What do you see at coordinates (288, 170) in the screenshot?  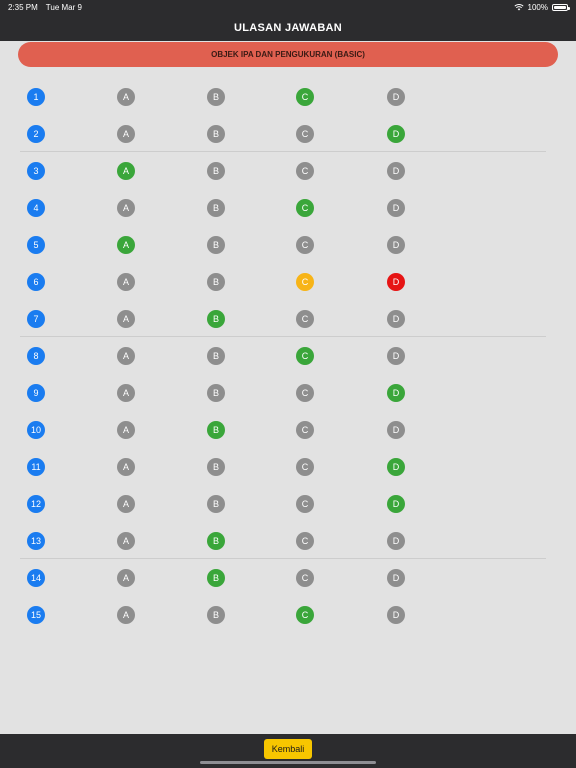 I see `answer-row: 3 A B C D` at bounding box center [288, 170].